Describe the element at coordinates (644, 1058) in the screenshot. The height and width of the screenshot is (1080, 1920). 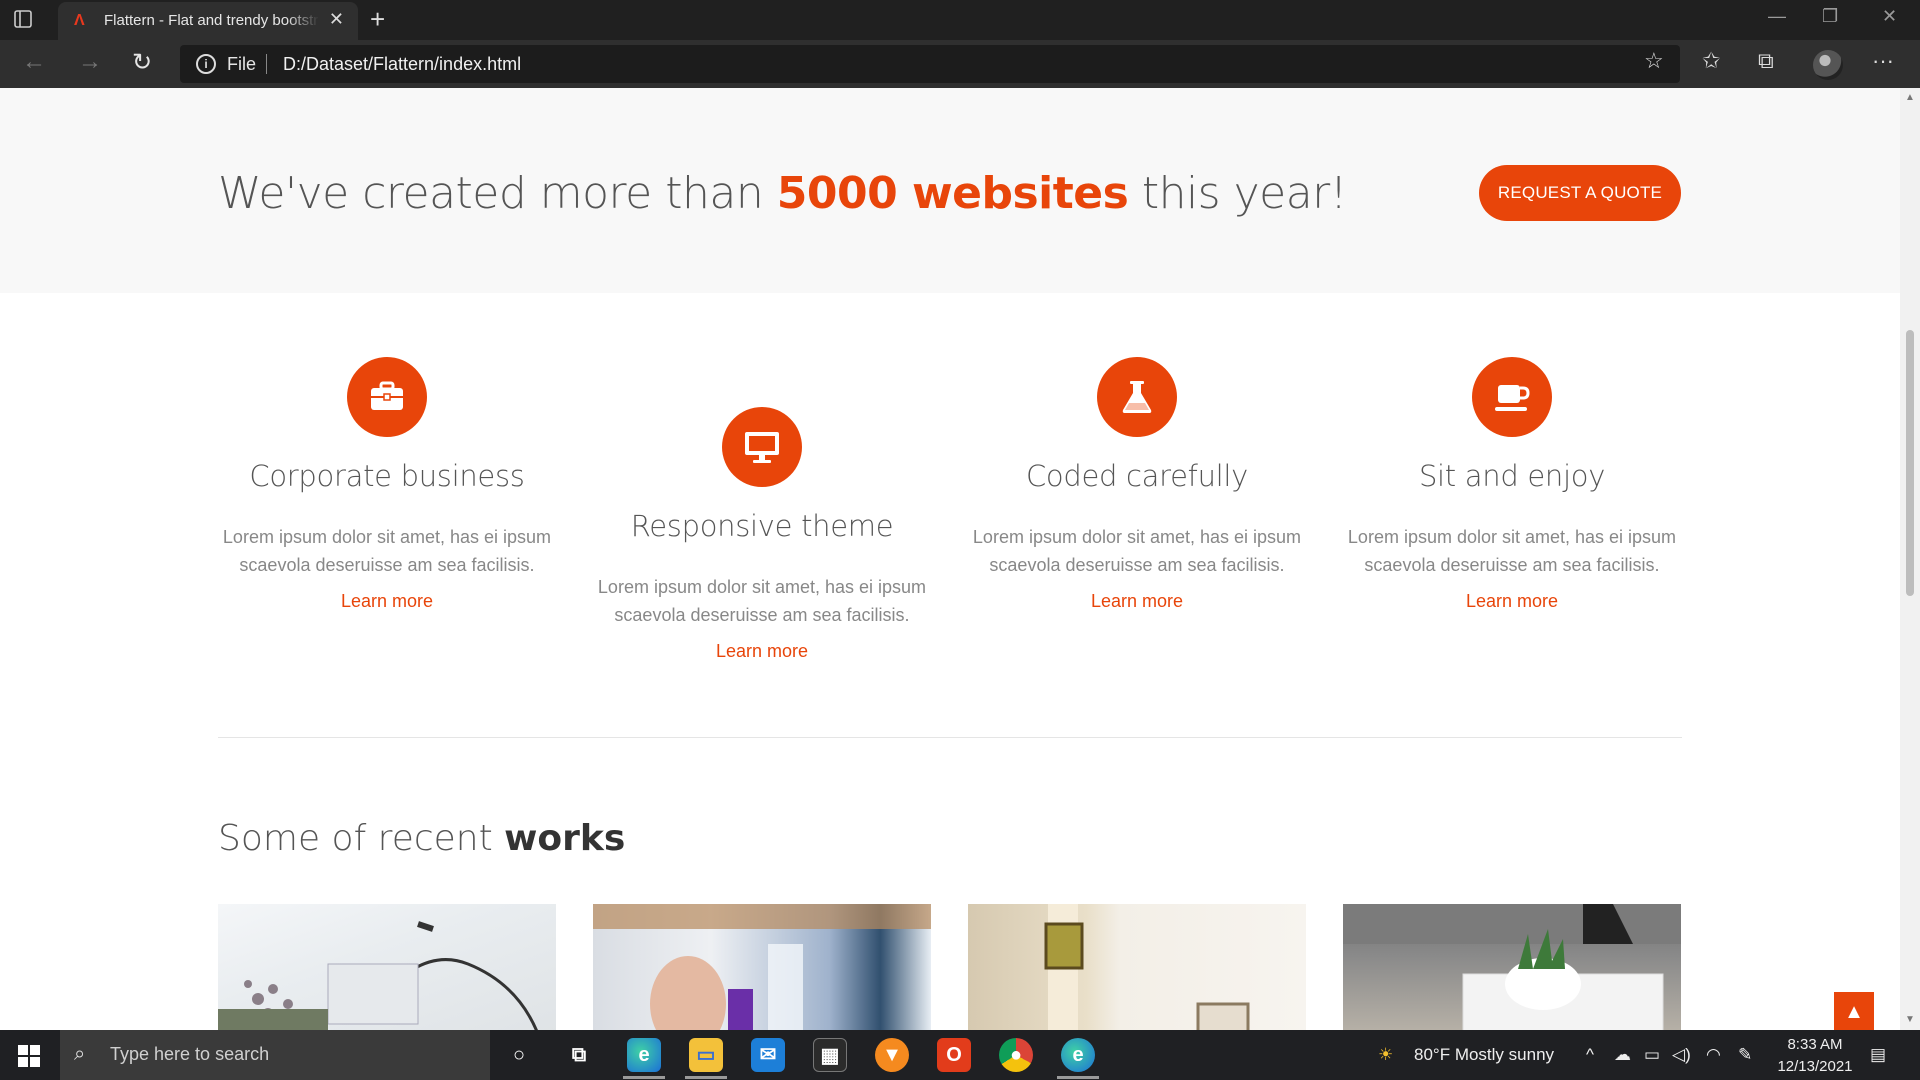
I see `edge-app-icon: e` at that location.